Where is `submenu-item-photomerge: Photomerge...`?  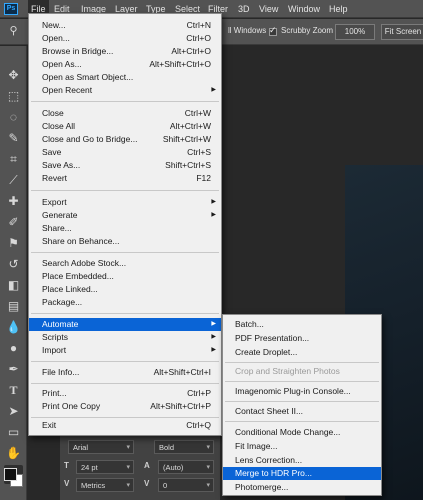
submenu-item-photomerge: Photomerge... is located at coordinates (302, 487).